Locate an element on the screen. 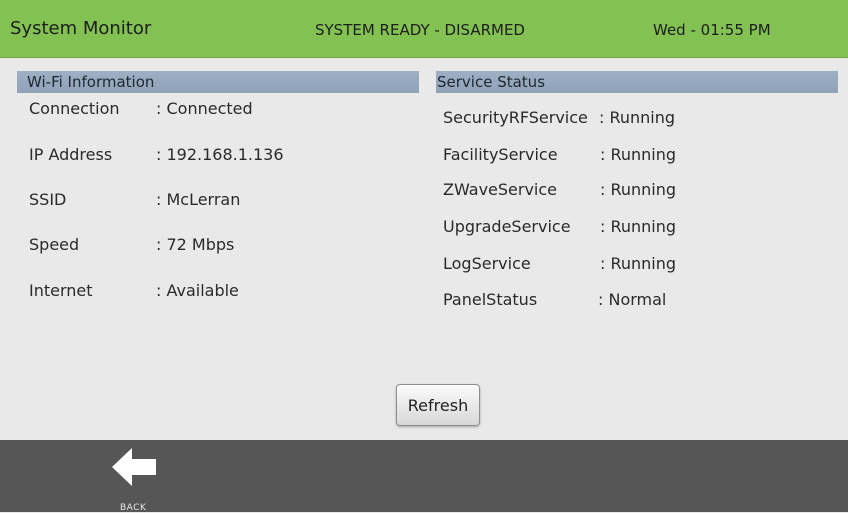 Image resolution: width=848 pixels, height=513 pixels. datetime: Wed - 01:55 PM is located at coordinates (712, 30).